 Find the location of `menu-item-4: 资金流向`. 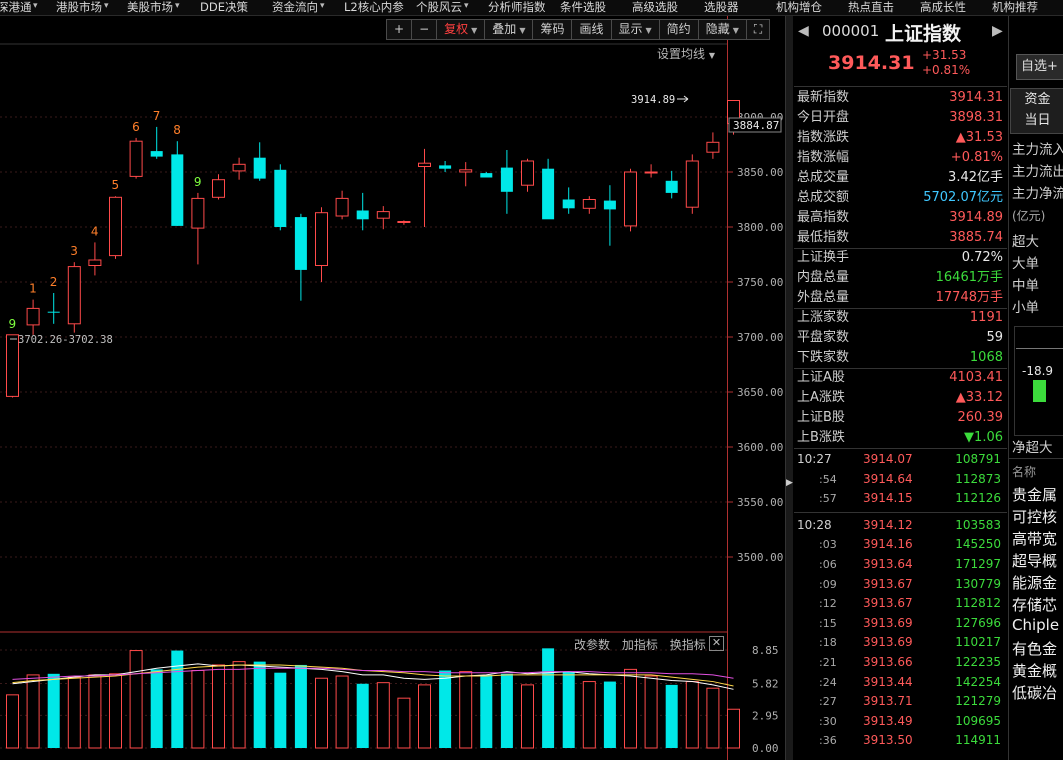

menu-item-4: 资金流向 is located at coordinates (295, 7).